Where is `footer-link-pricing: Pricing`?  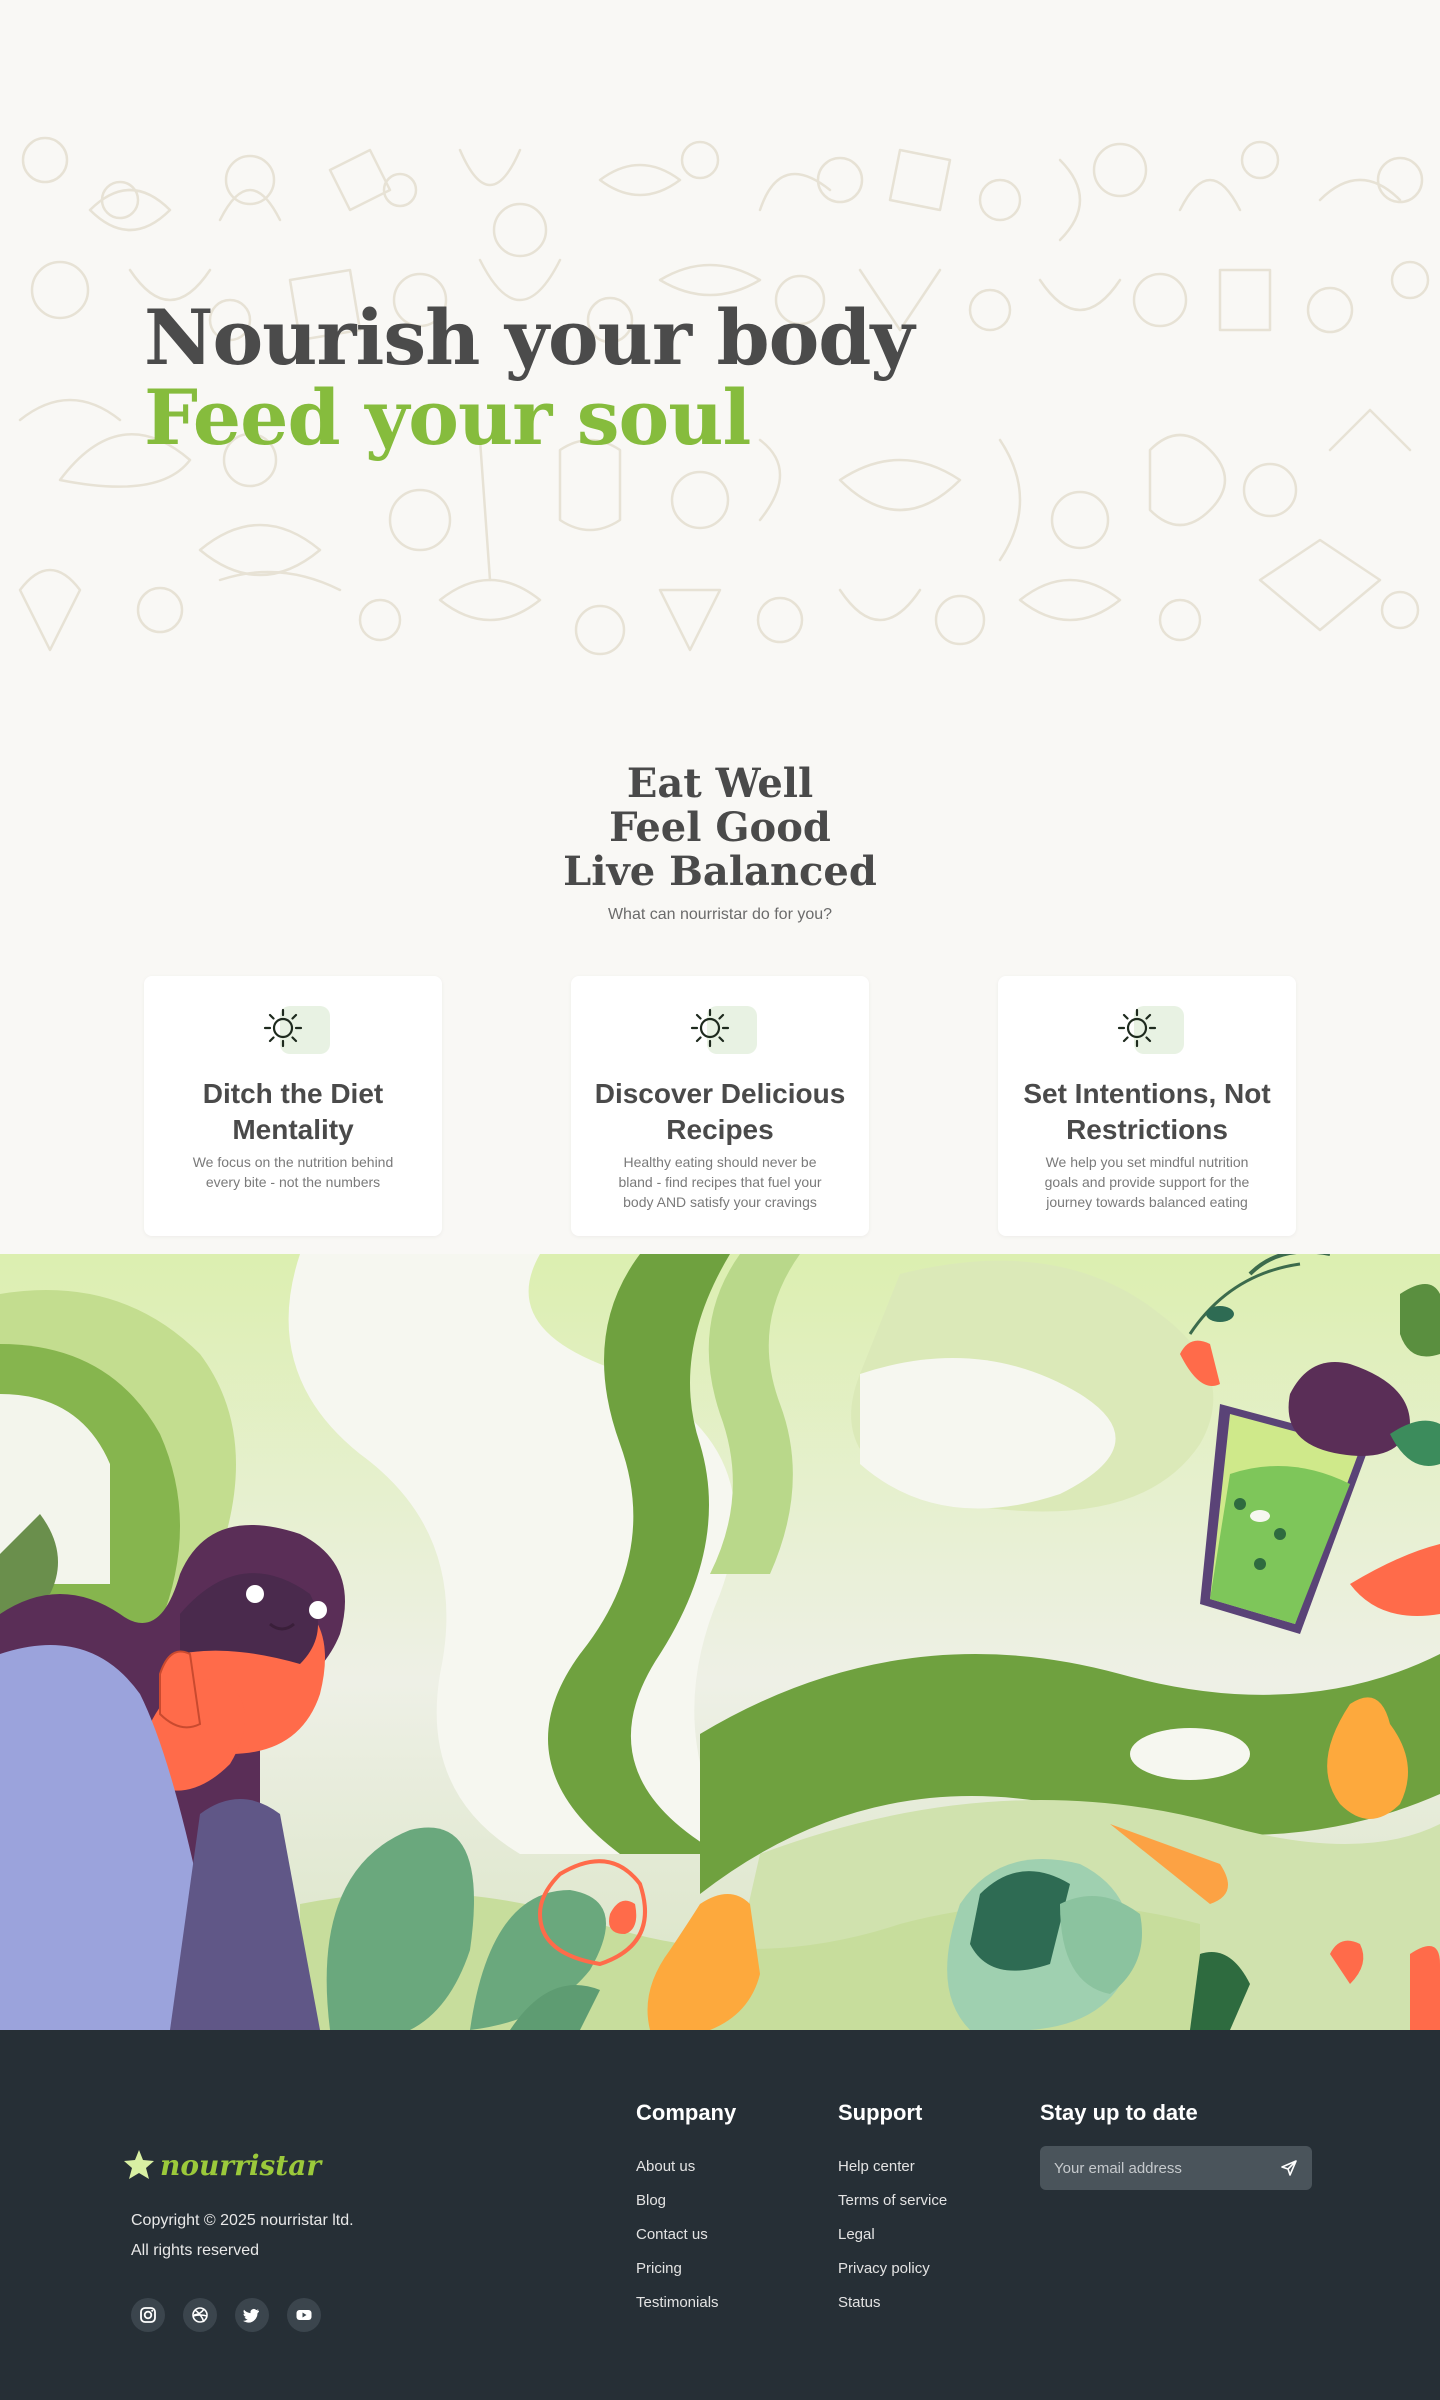
footer-link-pricing: Pricing is located at coordinates (686, 2269).